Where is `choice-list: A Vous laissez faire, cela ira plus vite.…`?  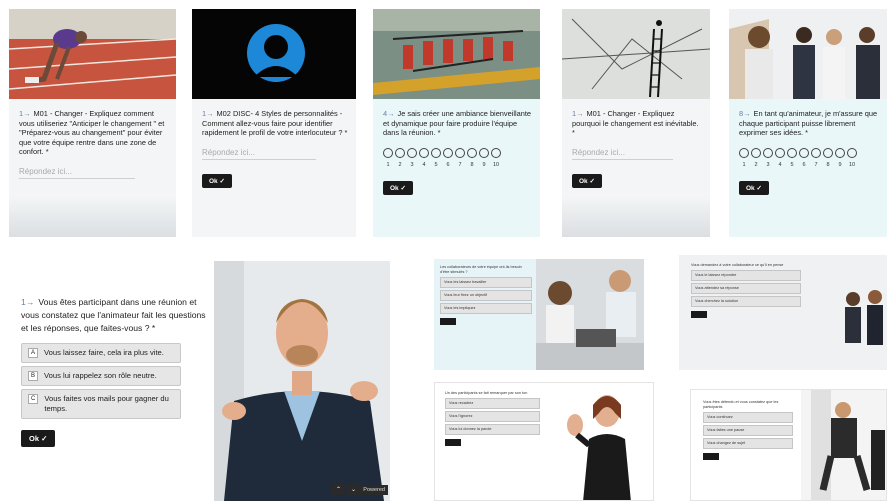
choice-list: A Vous laissez faire, cela ira plus vite.… is located at coordinates (101, 381).